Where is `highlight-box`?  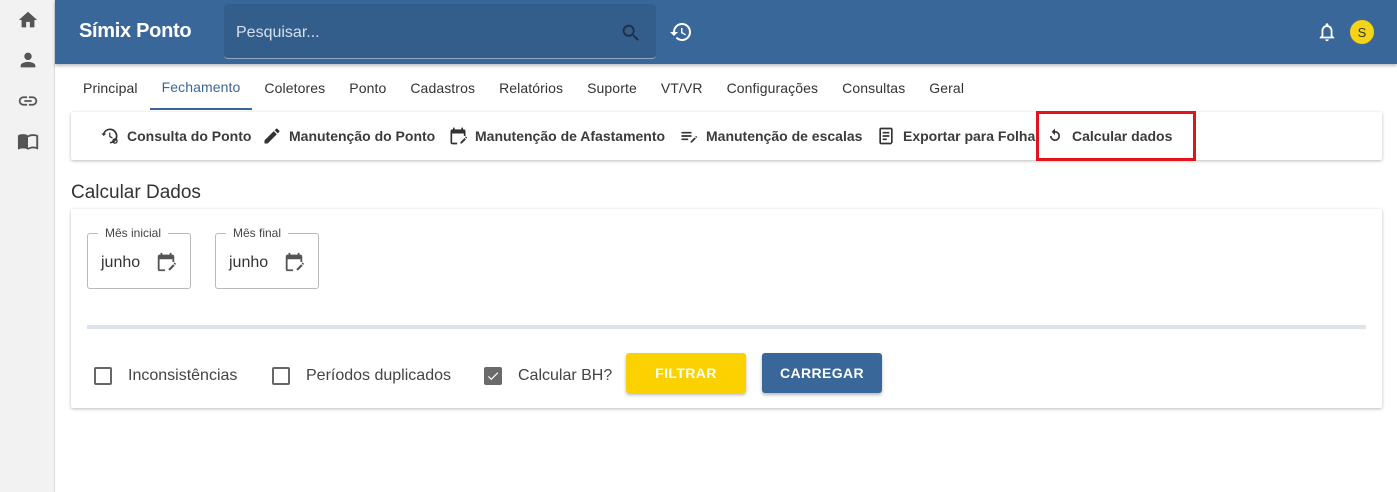 highlight-box is located at coordinates (1116, 136).